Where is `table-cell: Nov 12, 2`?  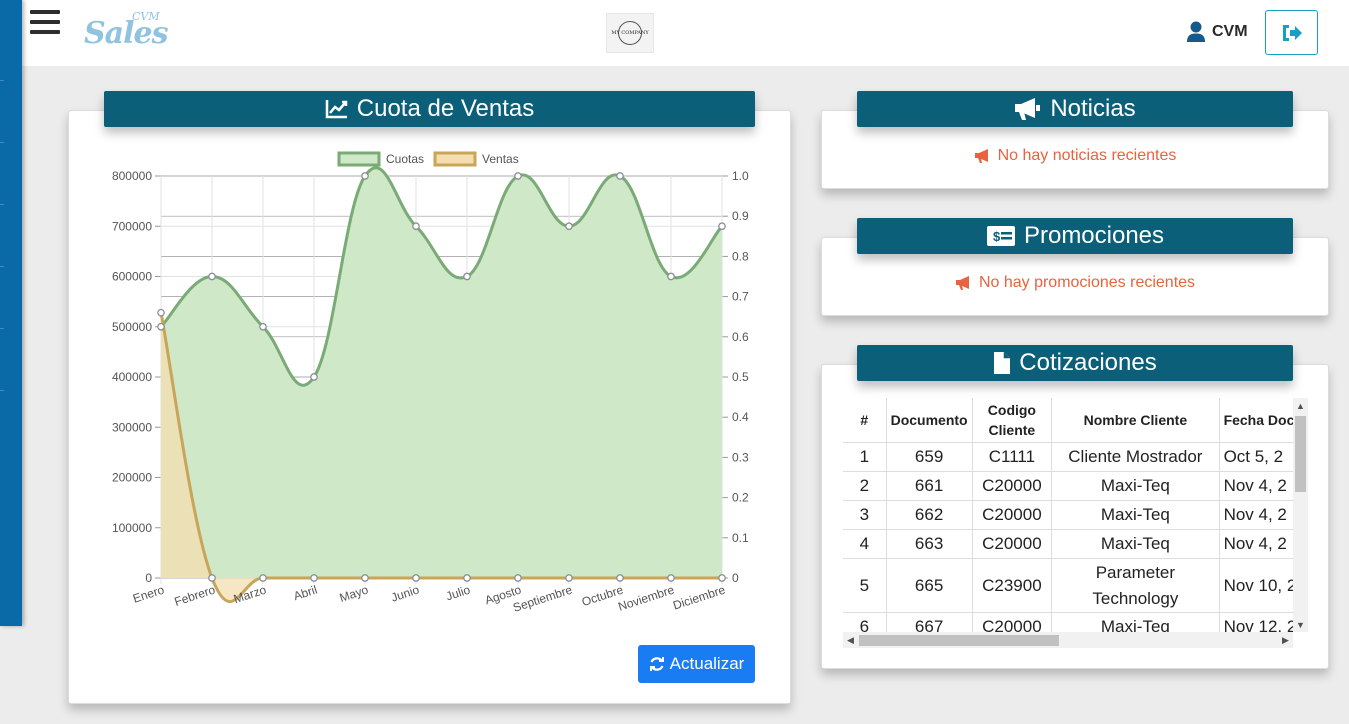 table-cell: Nov 12, 2 is located at coordinates (1256, 622).